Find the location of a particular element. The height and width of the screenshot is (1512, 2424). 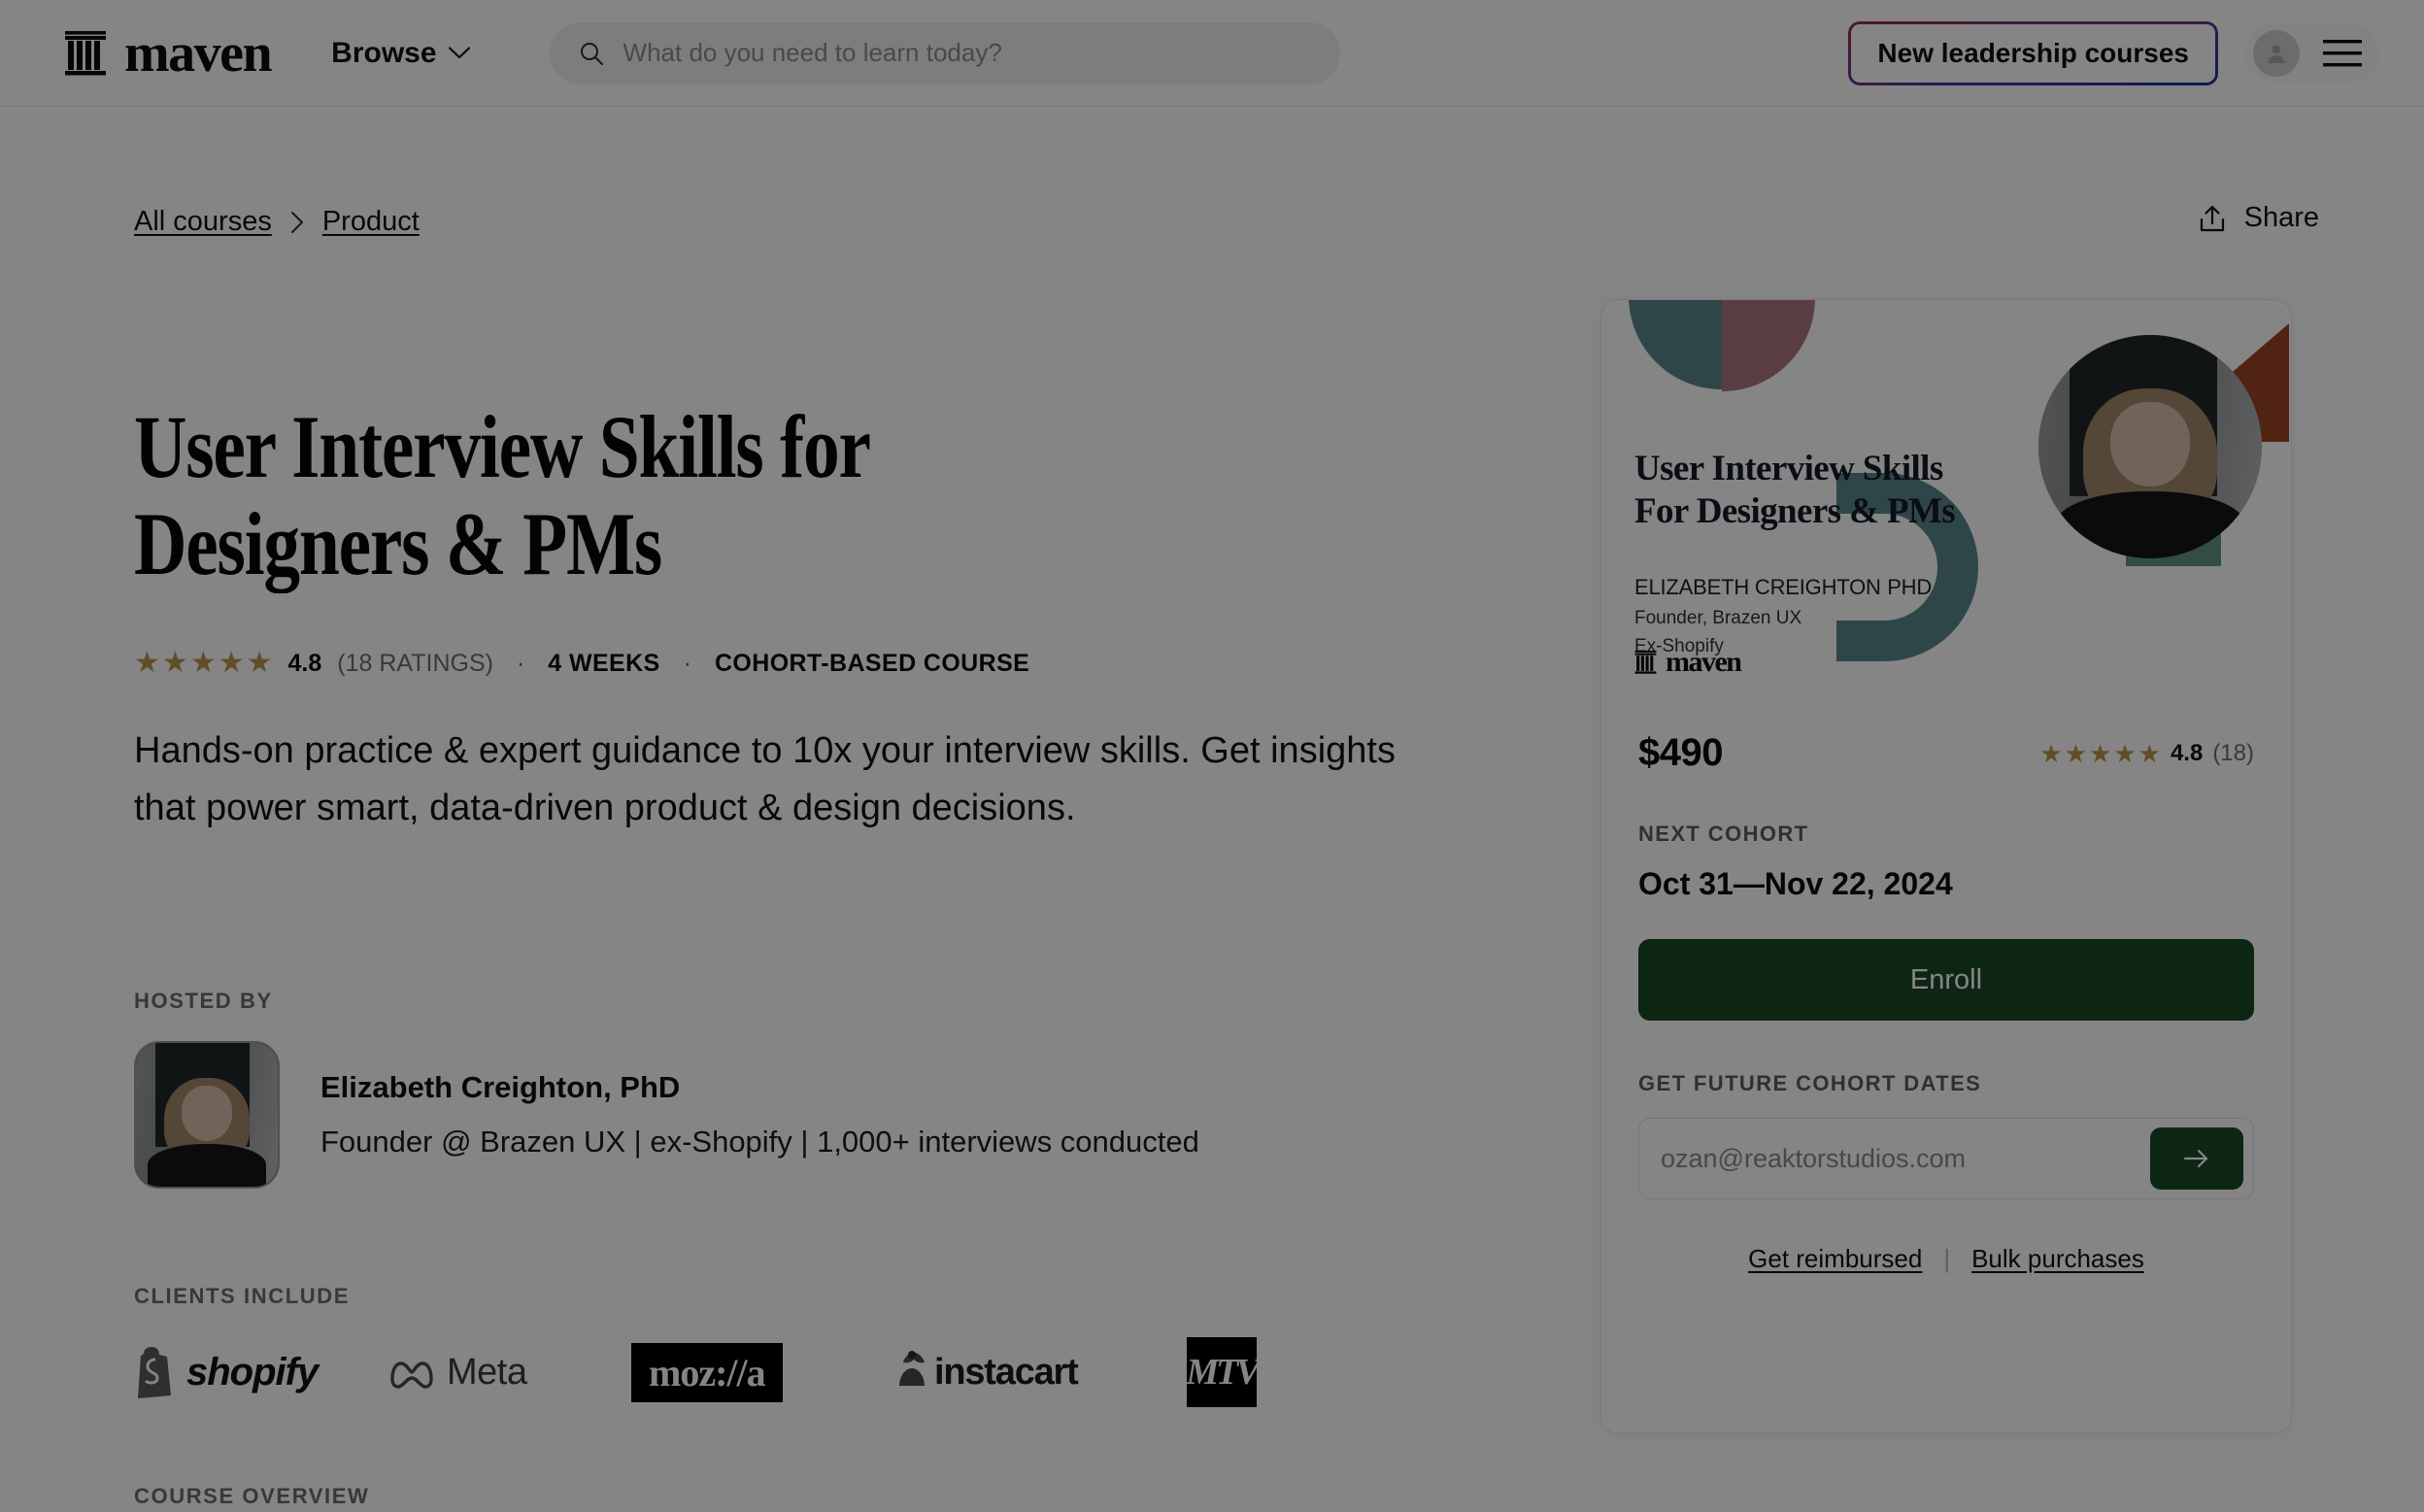

email-submit-button is located at coordinates (2196, 1158).